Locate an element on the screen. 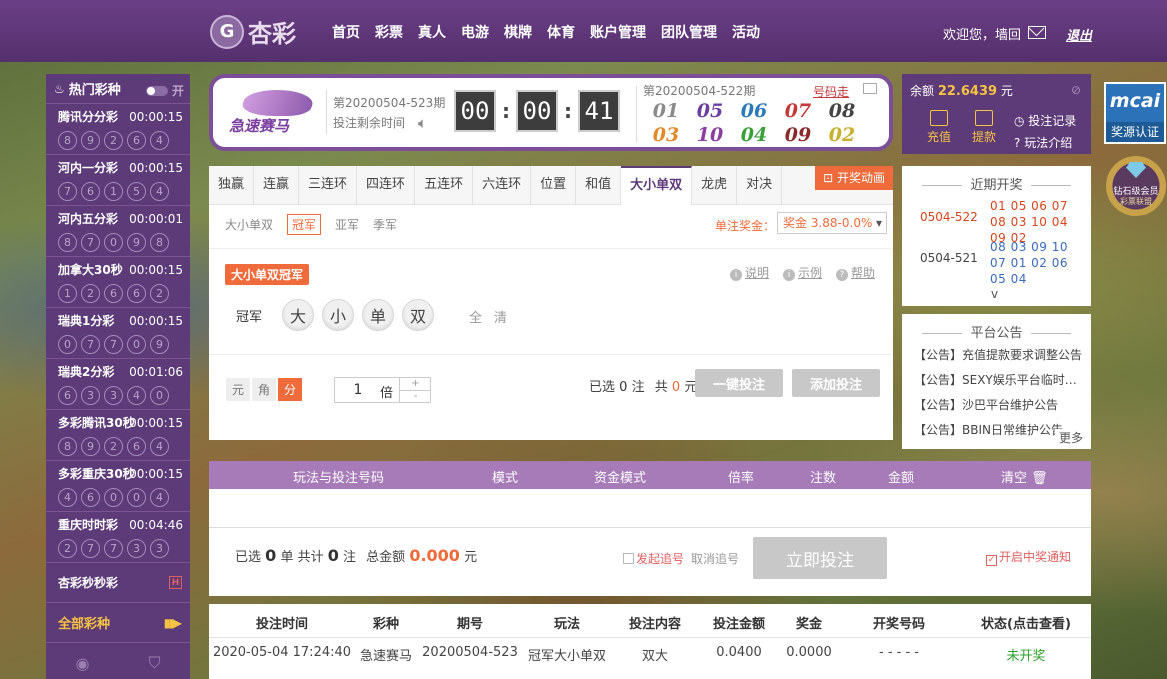 The height and width of the screenshot is (679, 1167). sub-play-tab: 亚军 is located at coordinates (347, 224).